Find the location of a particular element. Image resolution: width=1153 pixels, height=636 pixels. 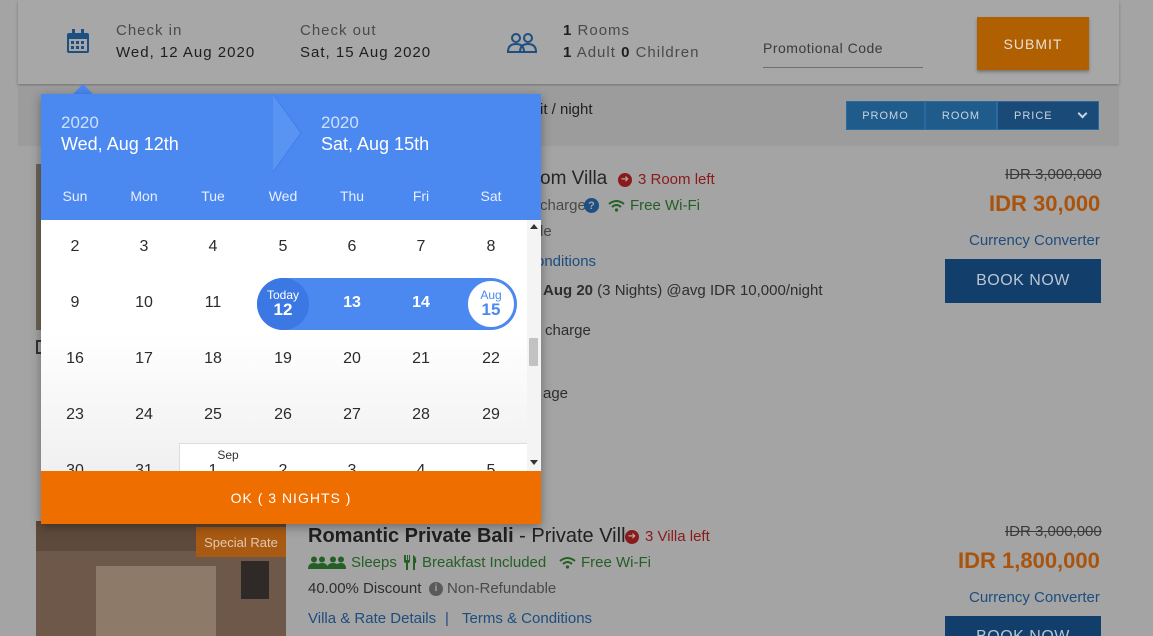

calendar-day: 18 is located at coordinates (213, 359).